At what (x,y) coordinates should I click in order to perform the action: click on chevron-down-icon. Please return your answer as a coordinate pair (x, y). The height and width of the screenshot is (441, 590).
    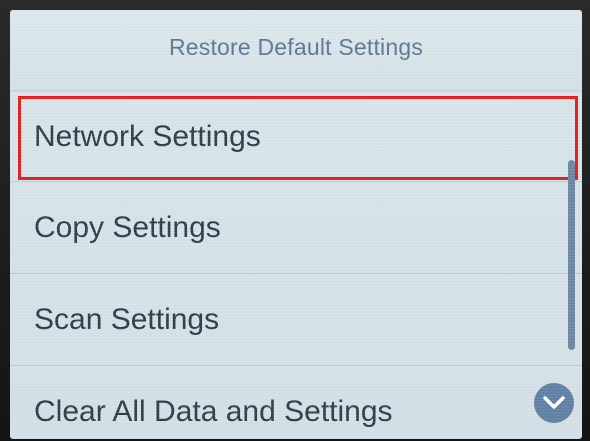
    Looking at the image, I should click on (554, 402).